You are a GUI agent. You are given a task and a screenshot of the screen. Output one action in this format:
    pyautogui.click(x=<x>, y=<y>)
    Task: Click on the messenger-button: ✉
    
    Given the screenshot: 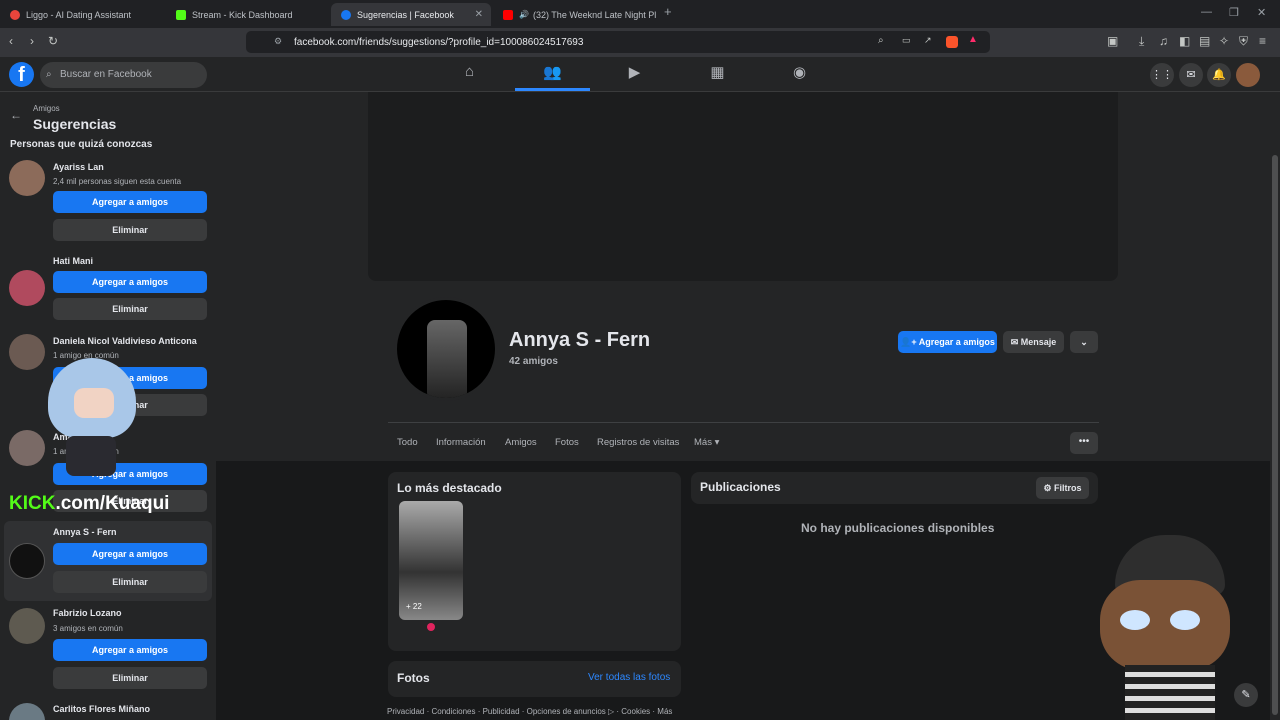 What is the action you would take?
    pyautogui.click(x=1191, y=75)
    